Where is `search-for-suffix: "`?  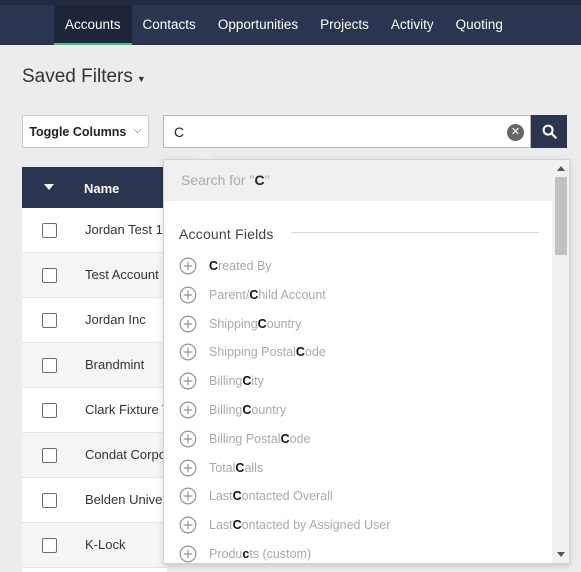 search-for-suffix: " is located at coordinates (267, 180).